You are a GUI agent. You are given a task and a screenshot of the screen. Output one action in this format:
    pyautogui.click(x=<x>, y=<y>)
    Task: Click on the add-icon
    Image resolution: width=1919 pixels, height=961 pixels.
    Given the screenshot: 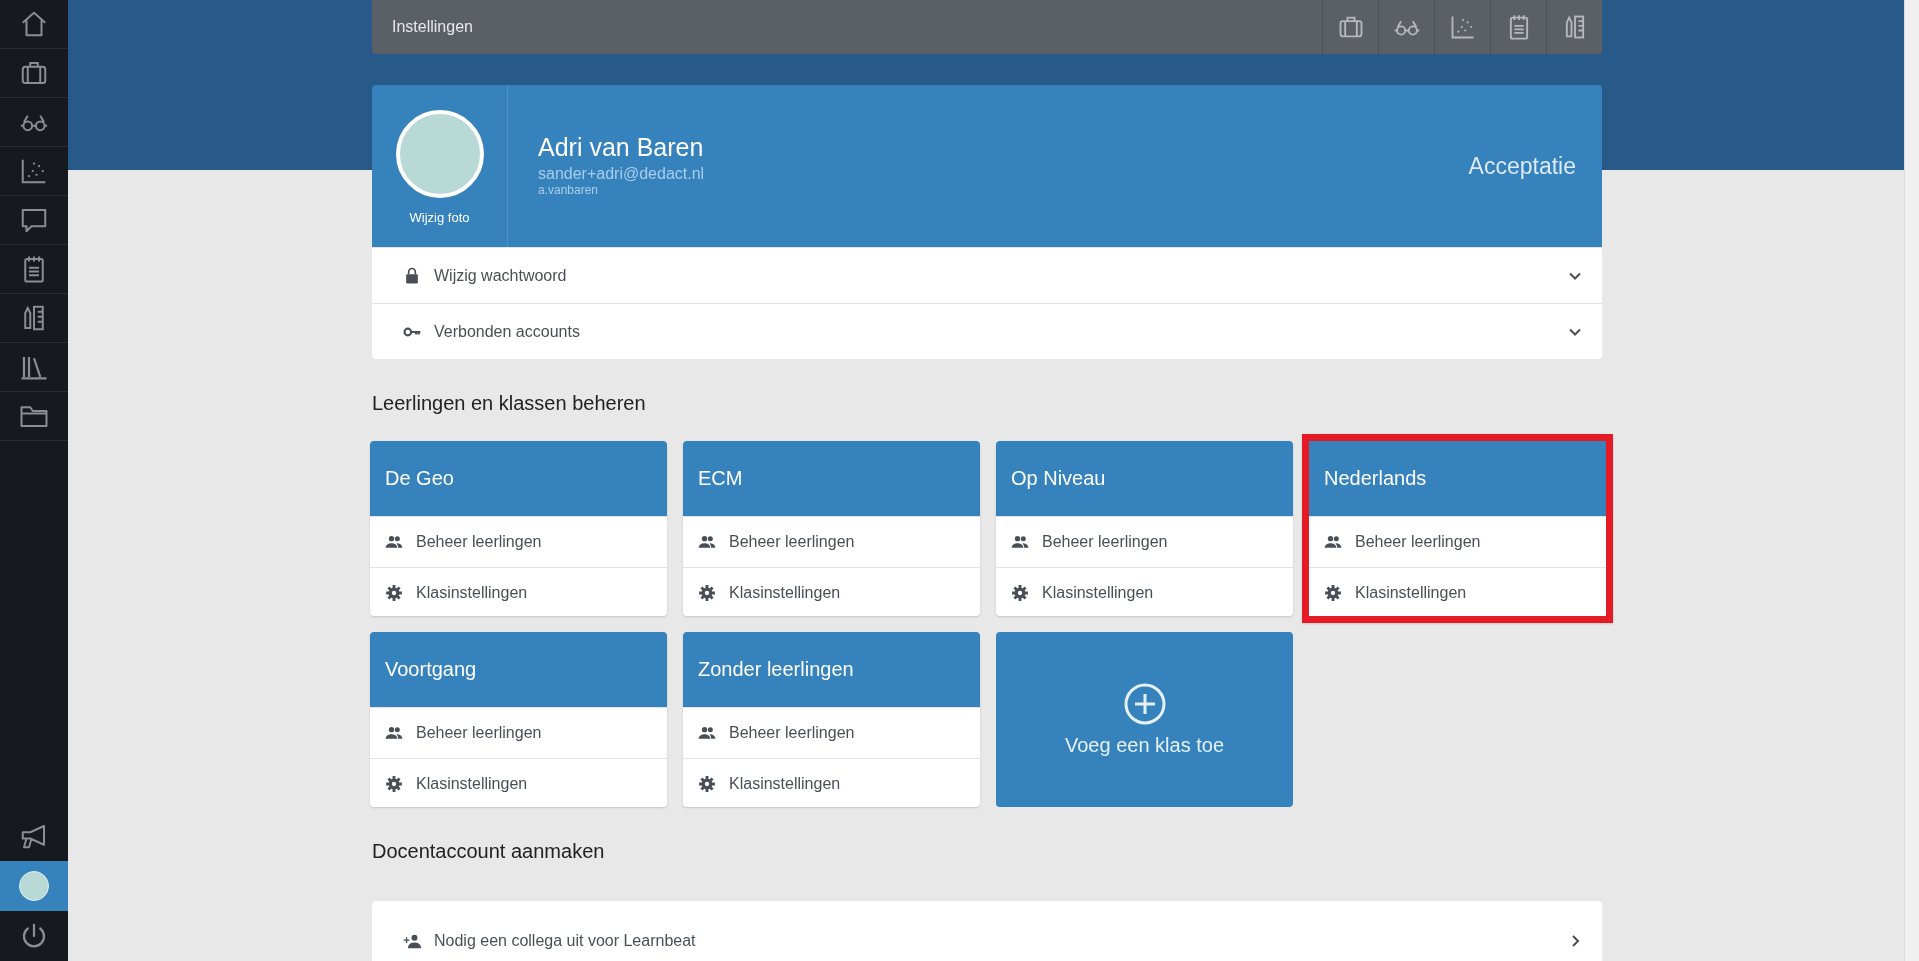 What is the action you would take?
    pyautogui.click(x=1144, y=704)
    